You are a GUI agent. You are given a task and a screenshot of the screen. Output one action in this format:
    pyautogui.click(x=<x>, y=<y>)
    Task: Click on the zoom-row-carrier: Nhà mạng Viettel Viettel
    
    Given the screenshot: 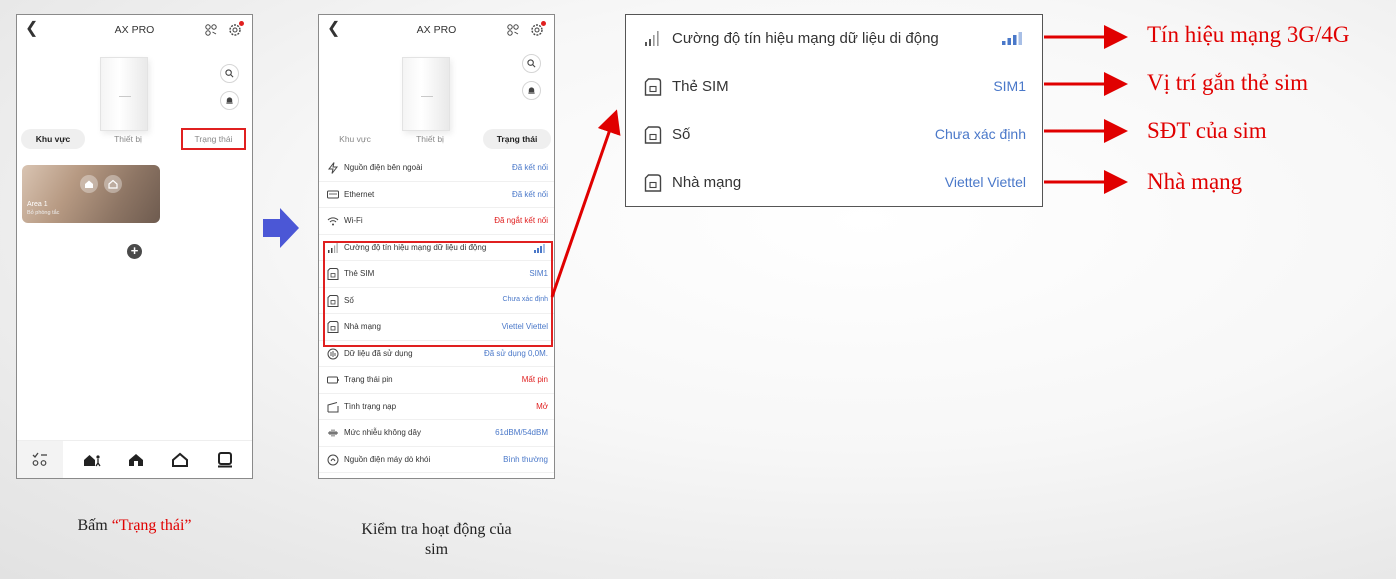 What is the action you would take?
    pyautogui.click(x=834, y=183)
    